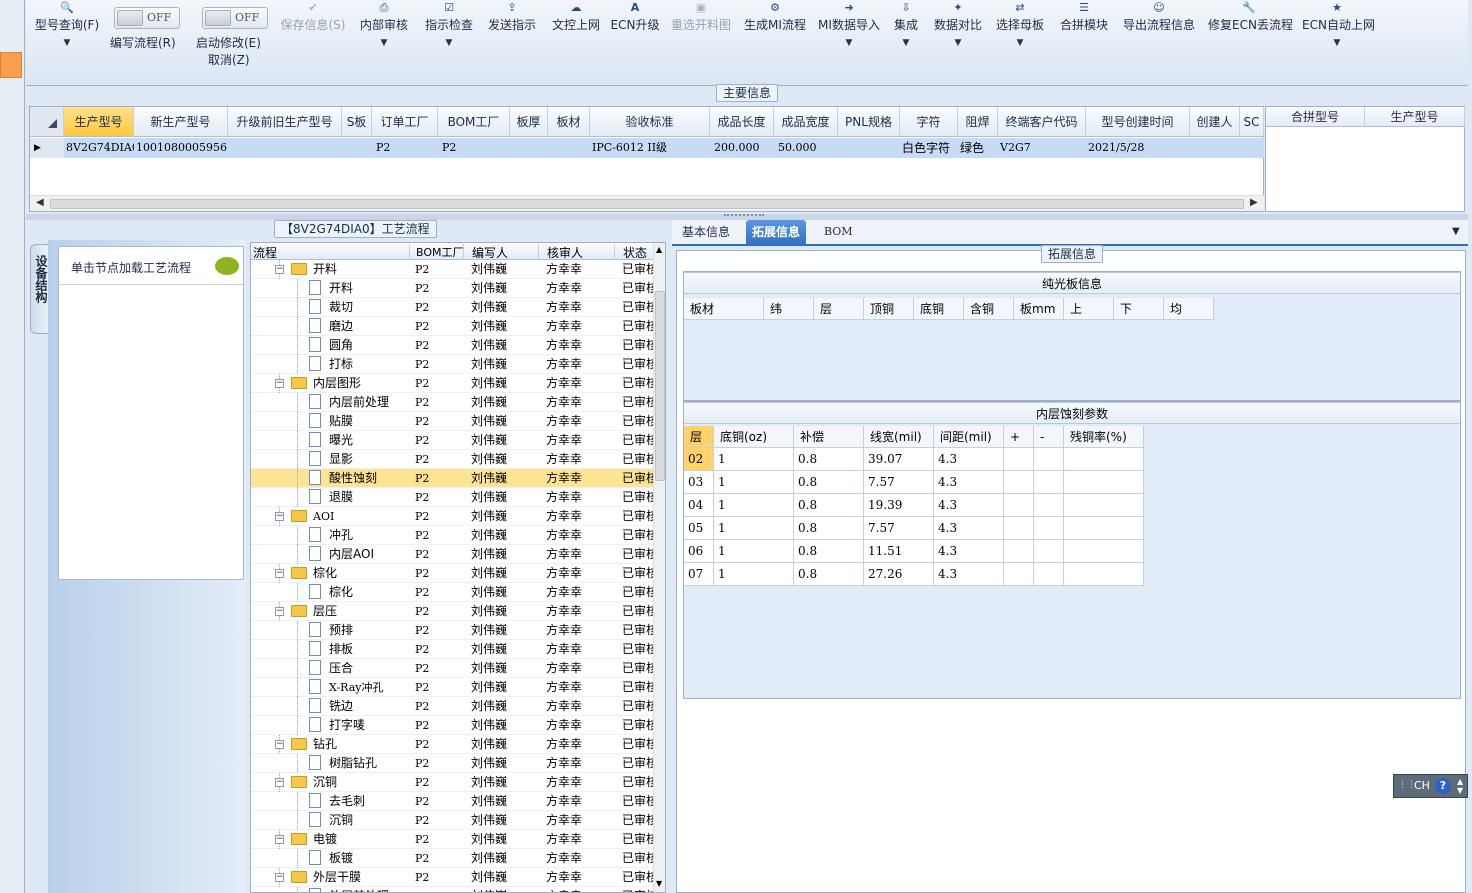 The height and width of the screenshot is (893, 1472). I want to click on etch-cell: 27.26, so click(899, 574).